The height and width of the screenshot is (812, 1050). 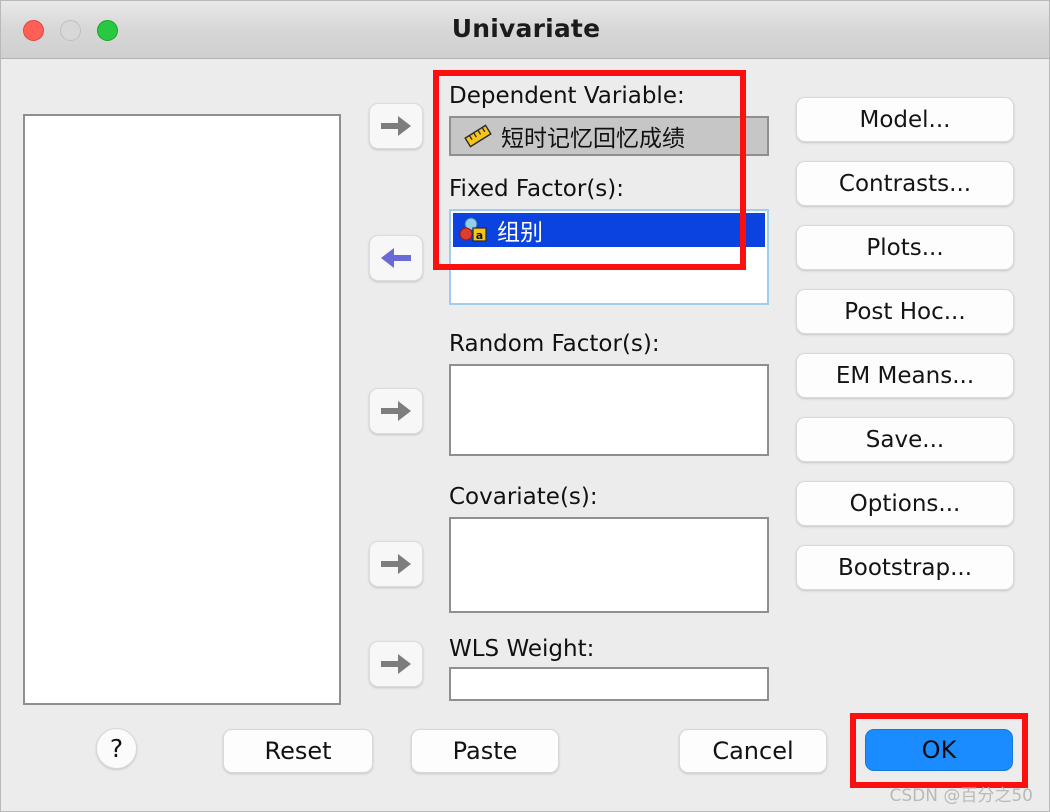 What do you see at coordinates (609, 257) in the screenshot?
I see `fixed-factors-list: a 组别` at bounding box center [609, 257].